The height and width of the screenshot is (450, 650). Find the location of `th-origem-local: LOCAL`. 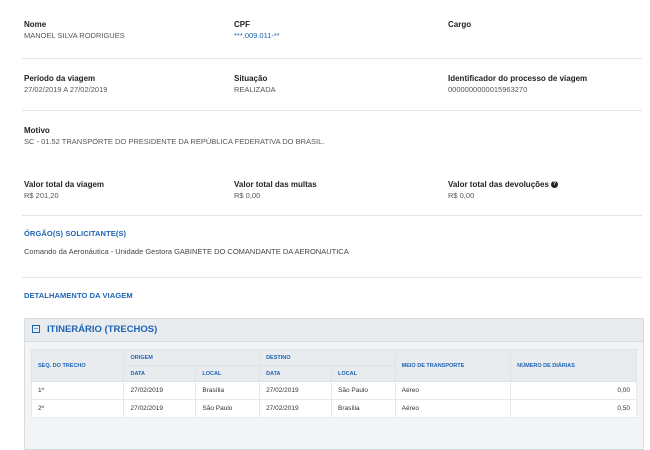

th-origem-local: LOCAL is located at coordinates (228, 373).